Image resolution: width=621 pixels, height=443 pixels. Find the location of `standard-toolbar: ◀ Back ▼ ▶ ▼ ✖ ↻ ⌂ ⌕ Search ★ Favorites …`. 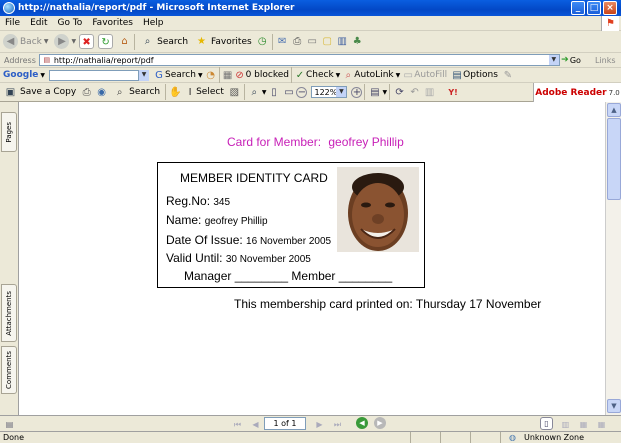

standard-toolbar: ◀ Back ▼ ▶ ▼ ✖ ↻ ⌂ ⌕ Search ★ Favorites … is located at coordinates (310, 42).